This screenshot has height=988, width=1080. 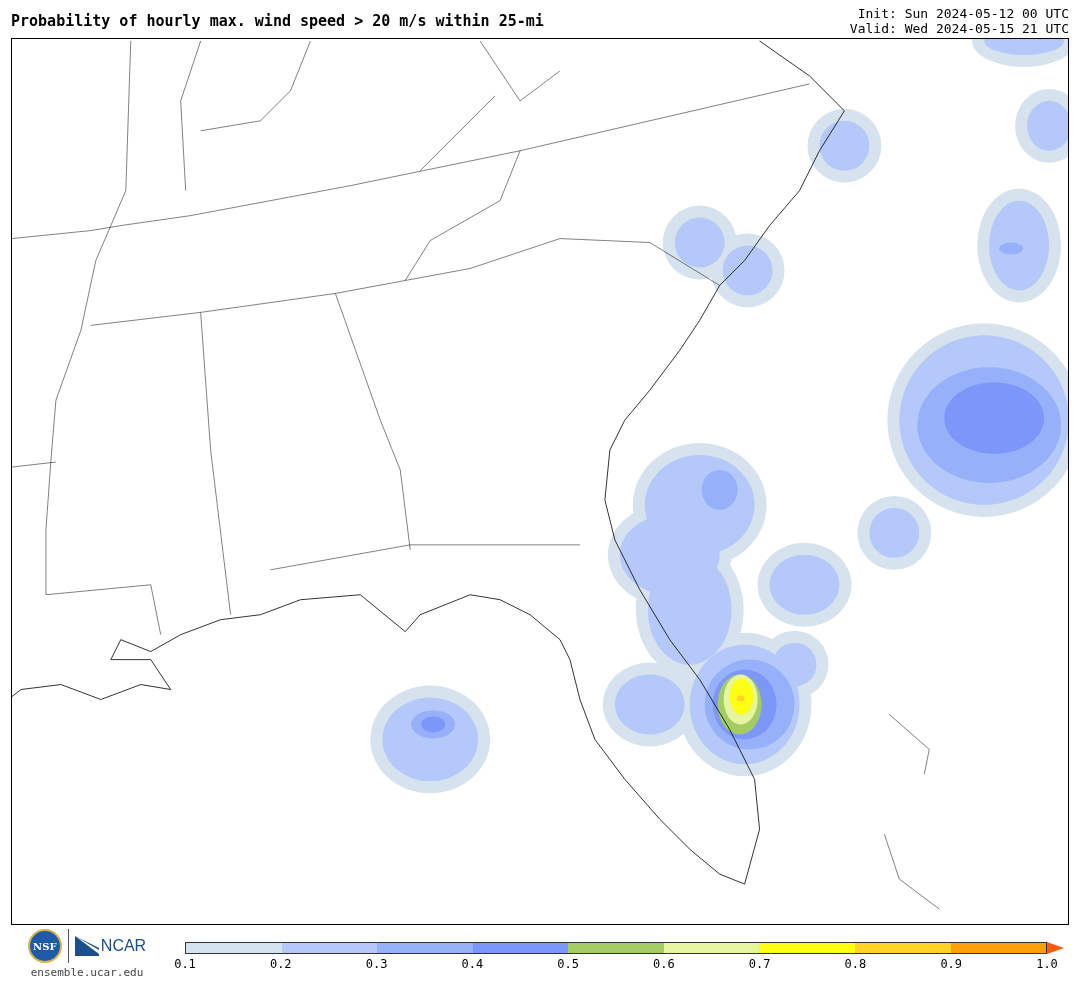 I want to click on ncar-mark-icon, so click(x=86, y=946).